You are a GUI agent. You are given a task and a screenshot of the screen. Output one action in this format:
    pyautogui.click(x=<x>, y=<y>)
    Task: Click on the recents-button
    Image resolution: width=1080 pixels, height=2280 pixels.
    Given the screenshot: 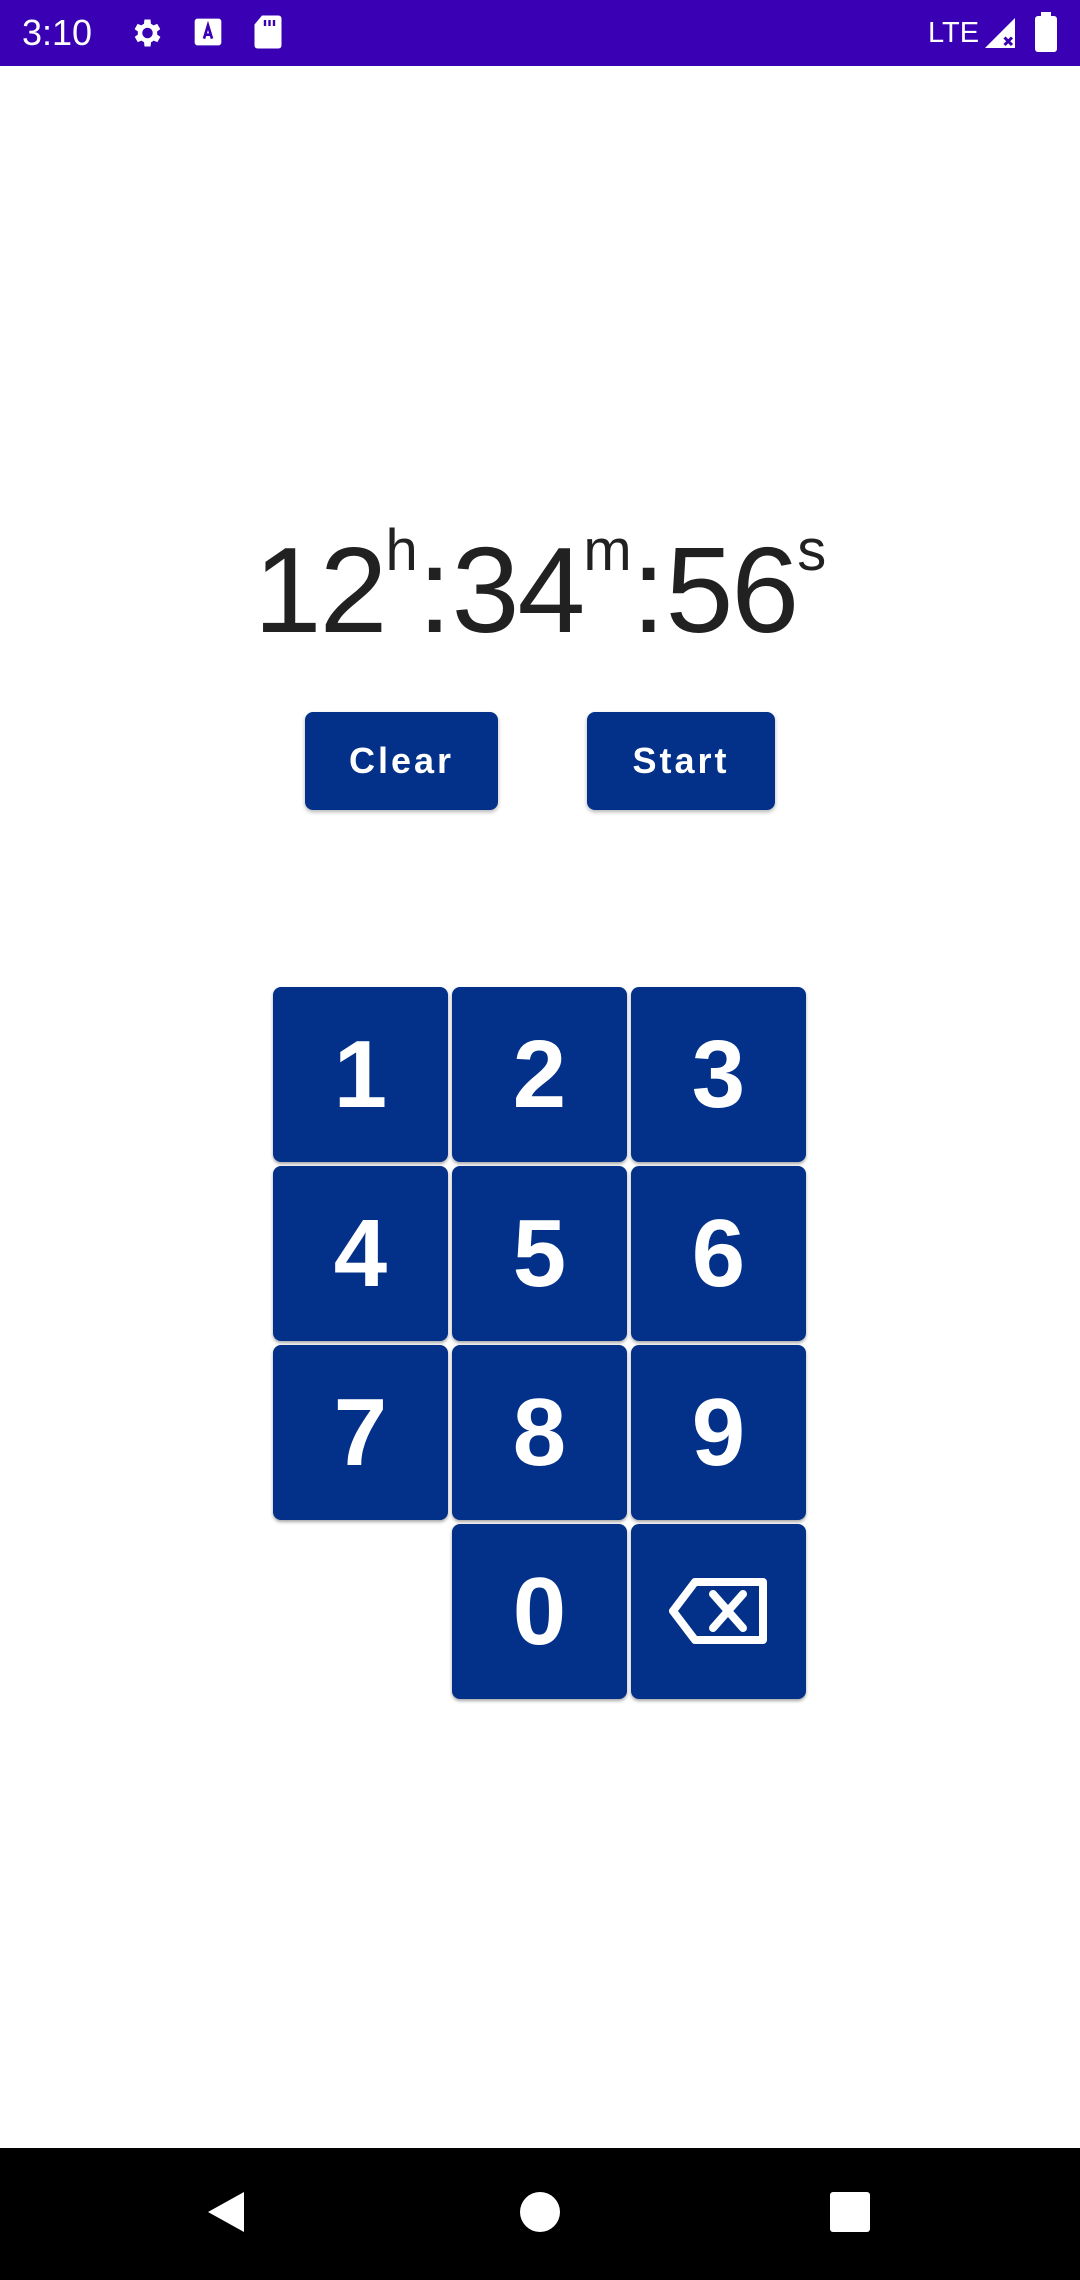 What is the action you would take?
    pyautogui.click(x=850, y=2214)
    